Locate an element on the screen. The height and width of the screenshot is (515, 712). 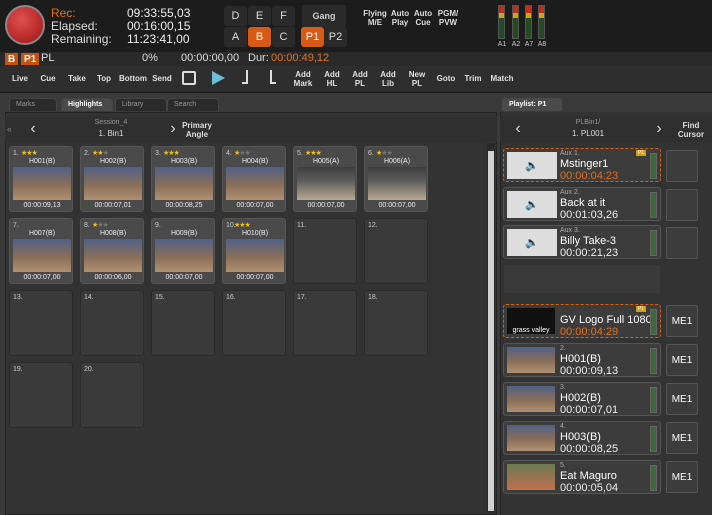
playlist-path: PLBin1/ is located at coordinates (588, 122).